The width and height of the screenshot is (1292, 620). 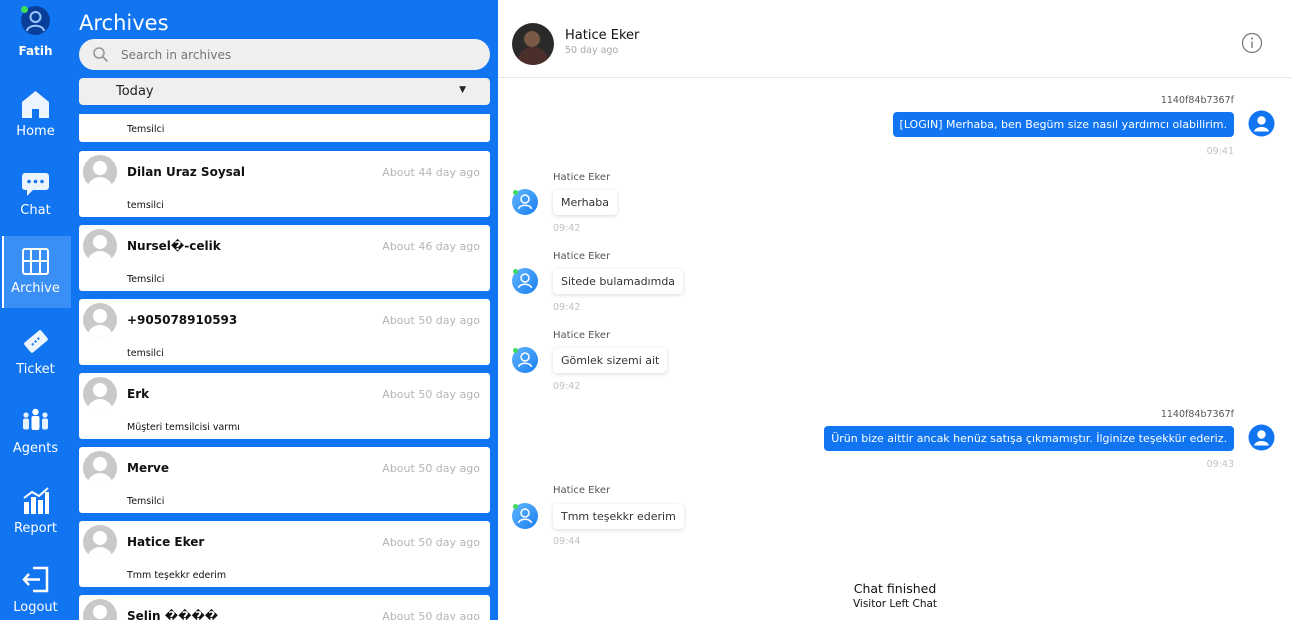 I want to click on home-icon, so click(x=35, y=104).